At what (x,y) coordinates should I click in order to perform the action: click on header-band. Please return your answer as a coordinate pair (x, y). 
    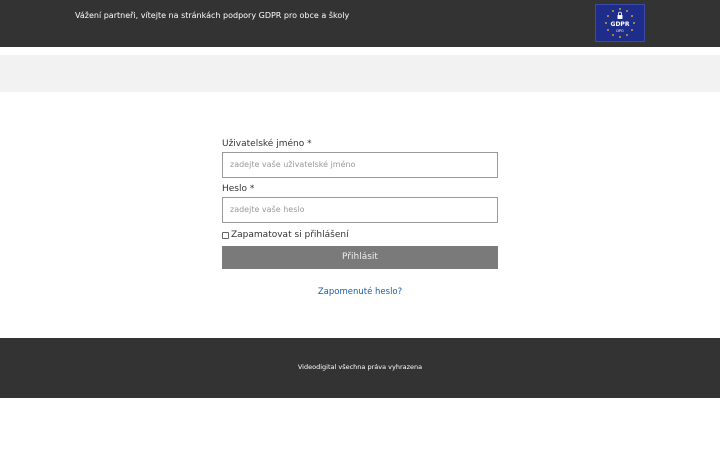
    Looking at the image, I should click on (360, 73).